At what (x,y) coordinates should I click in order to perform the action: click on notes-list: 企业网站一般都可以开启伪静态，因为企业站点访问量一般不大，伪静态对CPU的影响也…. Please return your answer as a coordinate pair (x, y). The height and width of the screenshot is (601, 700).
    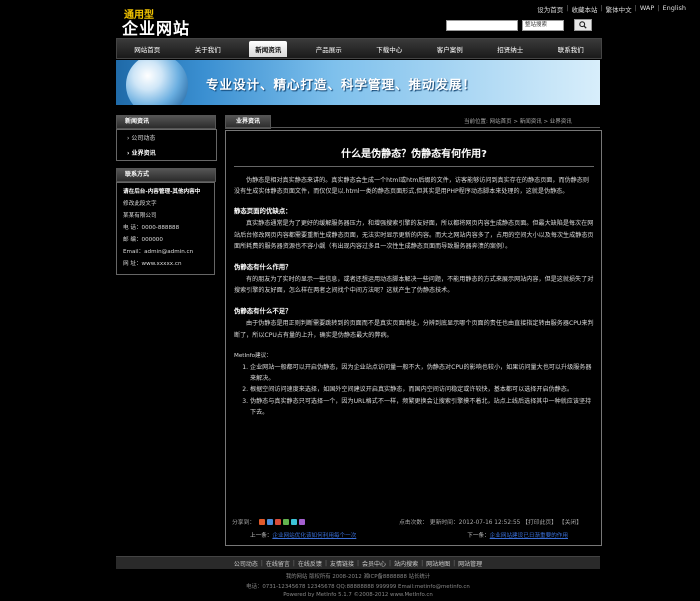
    Looking at the image, I should click on (414, 390).